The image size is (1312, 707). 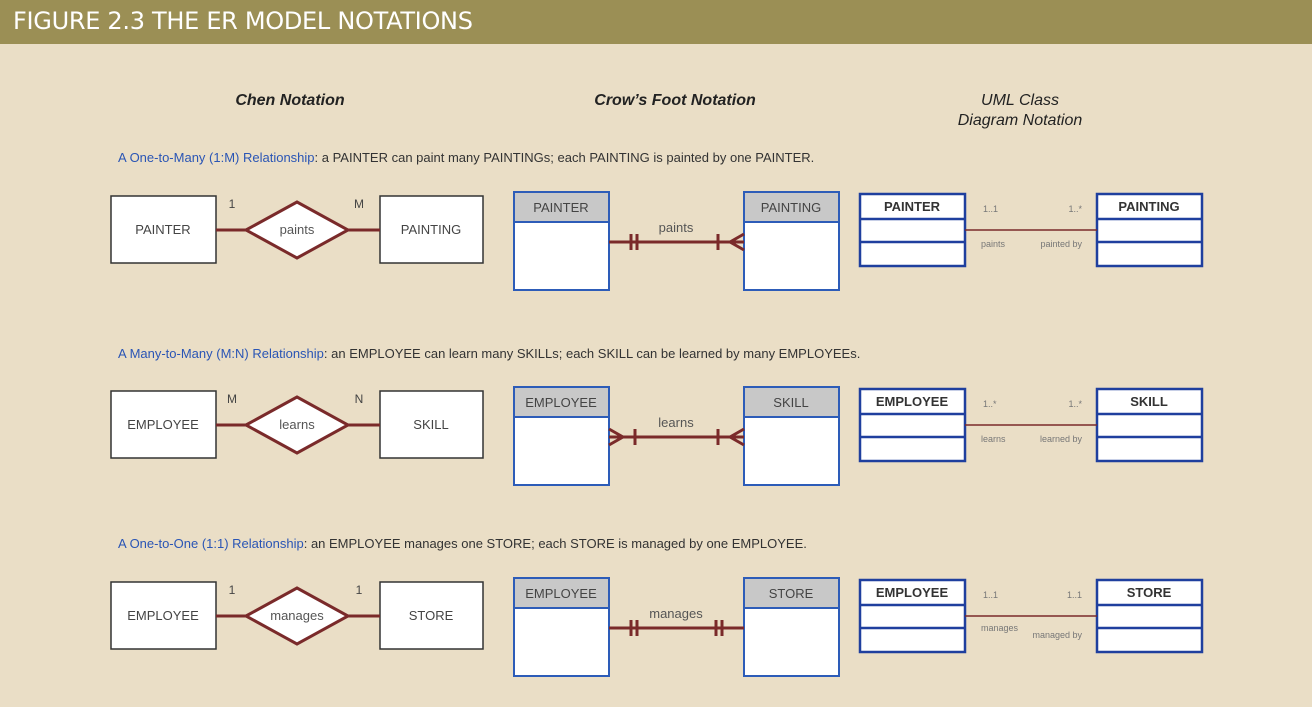 What do you see at coordinates (359, 399) in the screenshot?
I see `chen-cardinality-right: N` at bounding box center [359, 399].